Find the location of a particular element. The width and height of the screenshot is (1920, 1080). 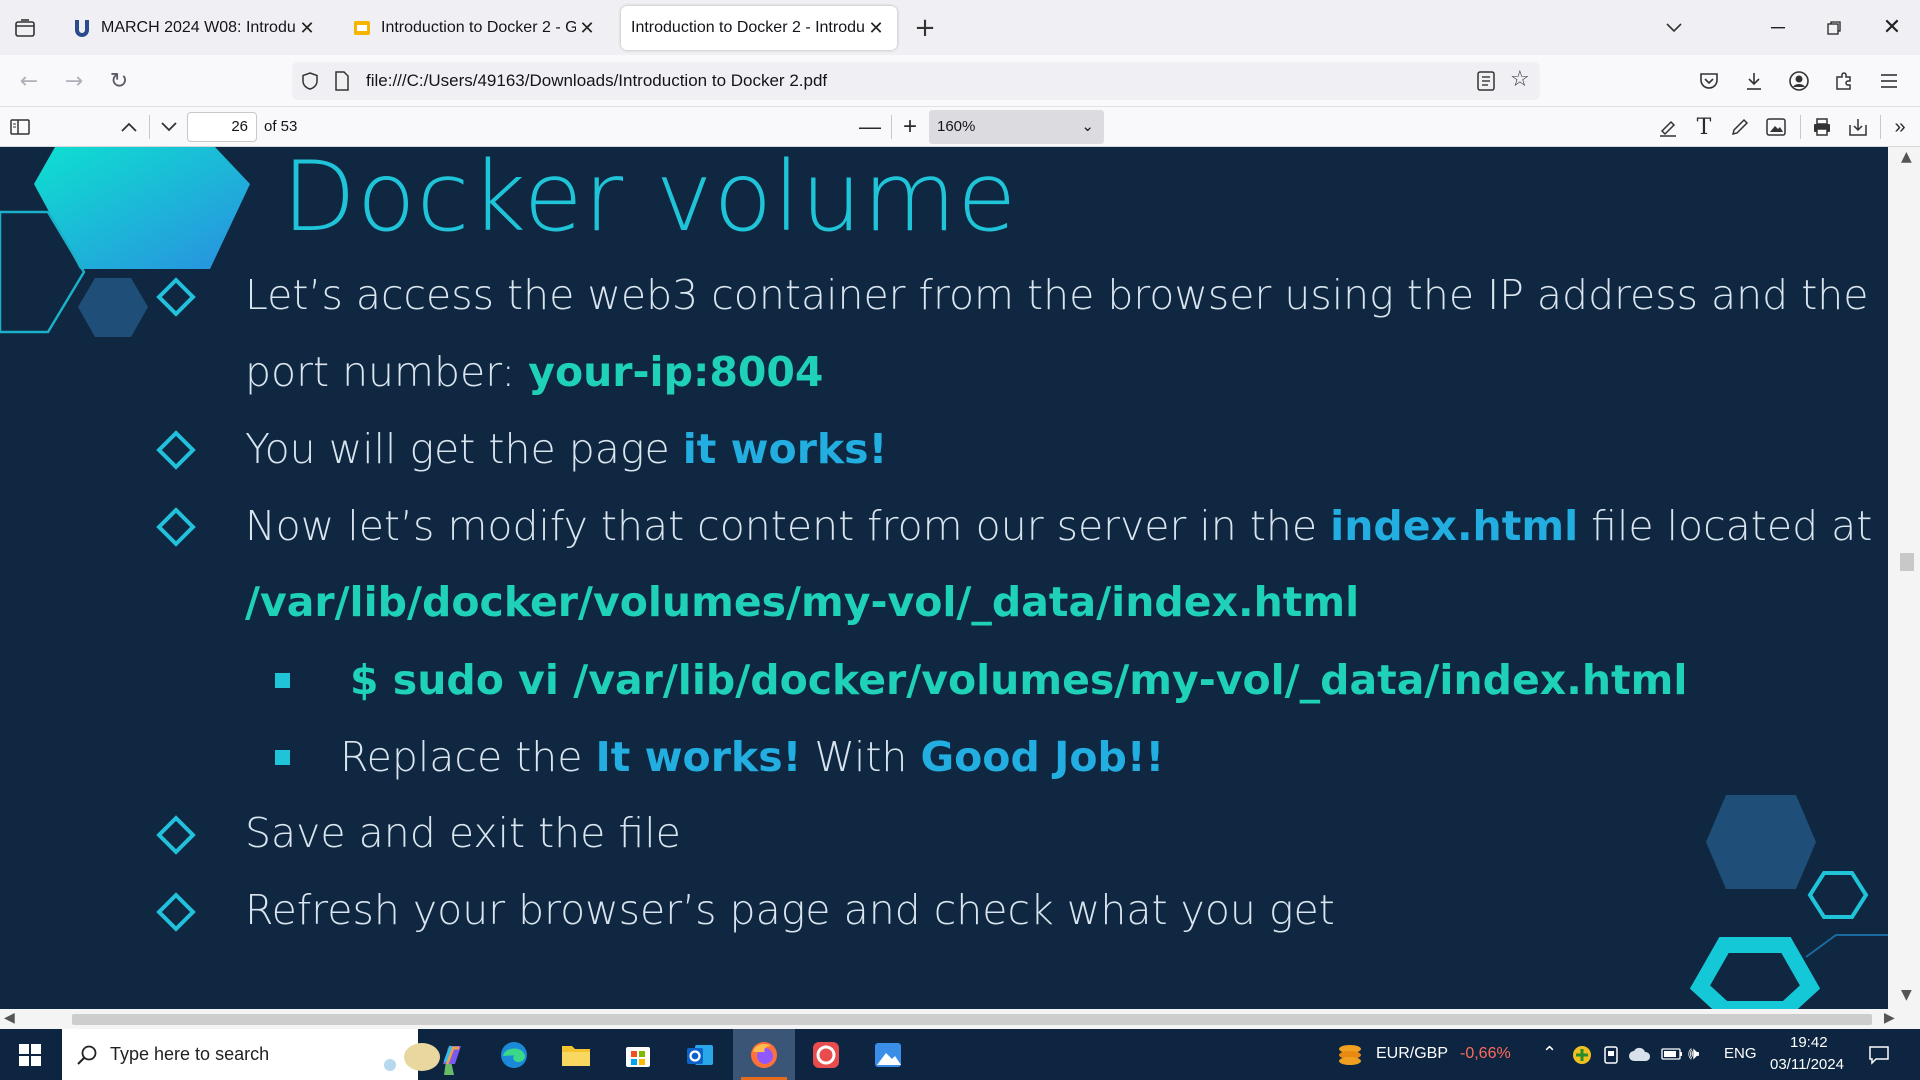

arrow-left-icon: ← is located at coordinates (29, 81).